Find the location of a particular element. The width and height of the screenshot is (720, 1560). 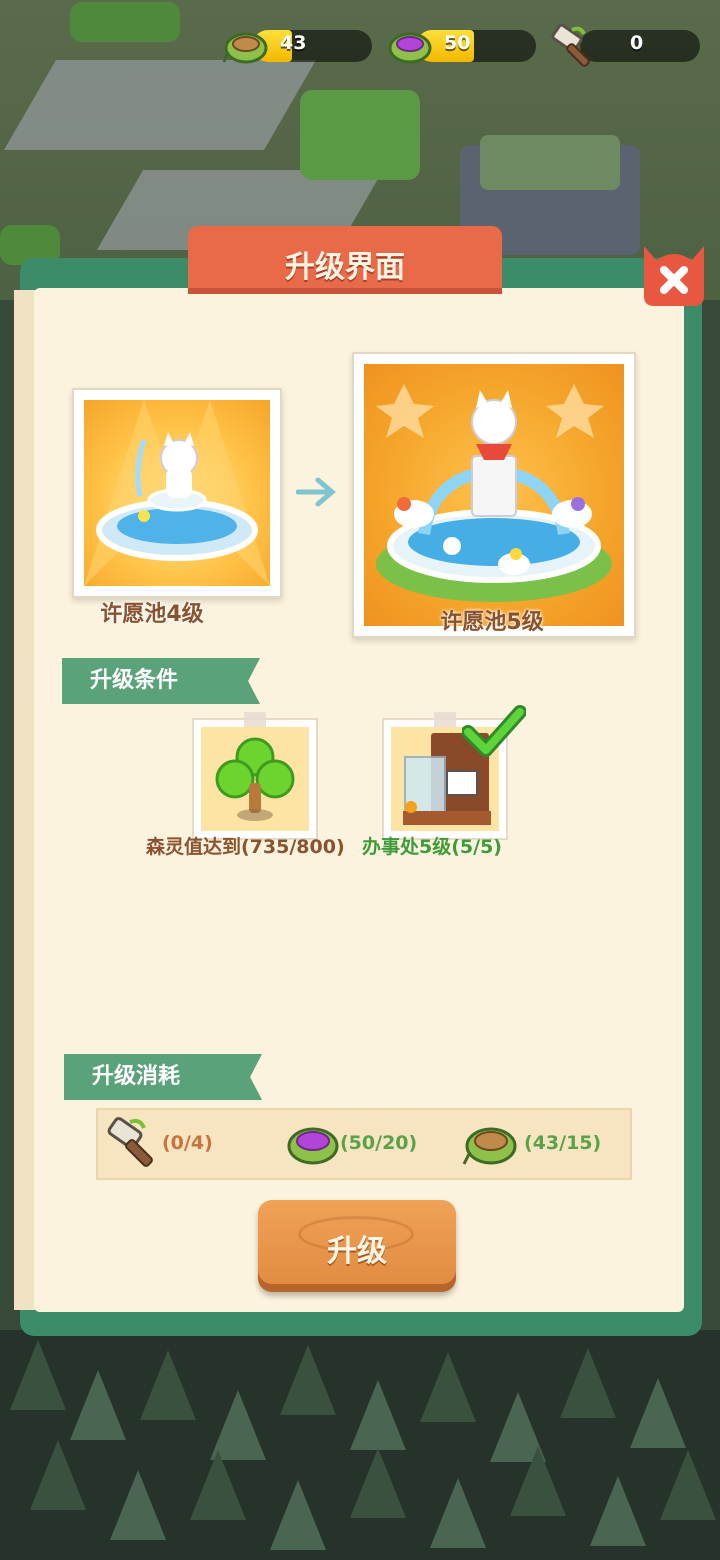

dialog-title: 升级界面 is located at coordinates (345, 267).